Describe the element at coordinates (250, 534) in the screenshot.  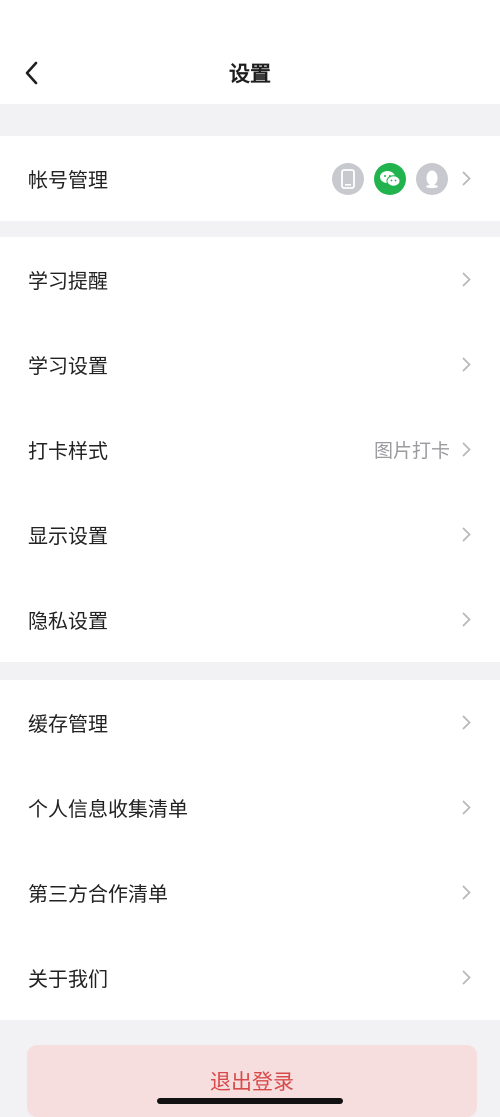
I see `display-settings-row: 显示设置` at that location.